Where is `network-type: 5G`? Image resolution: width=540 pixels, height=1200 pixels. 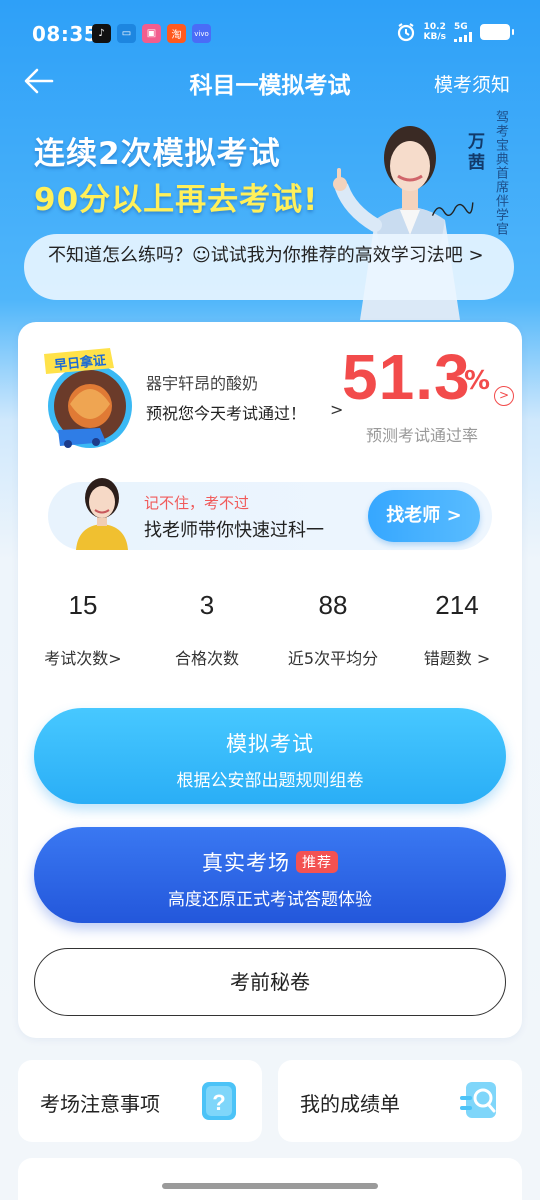 network-type: 5G is located at coordinates (461, 26).